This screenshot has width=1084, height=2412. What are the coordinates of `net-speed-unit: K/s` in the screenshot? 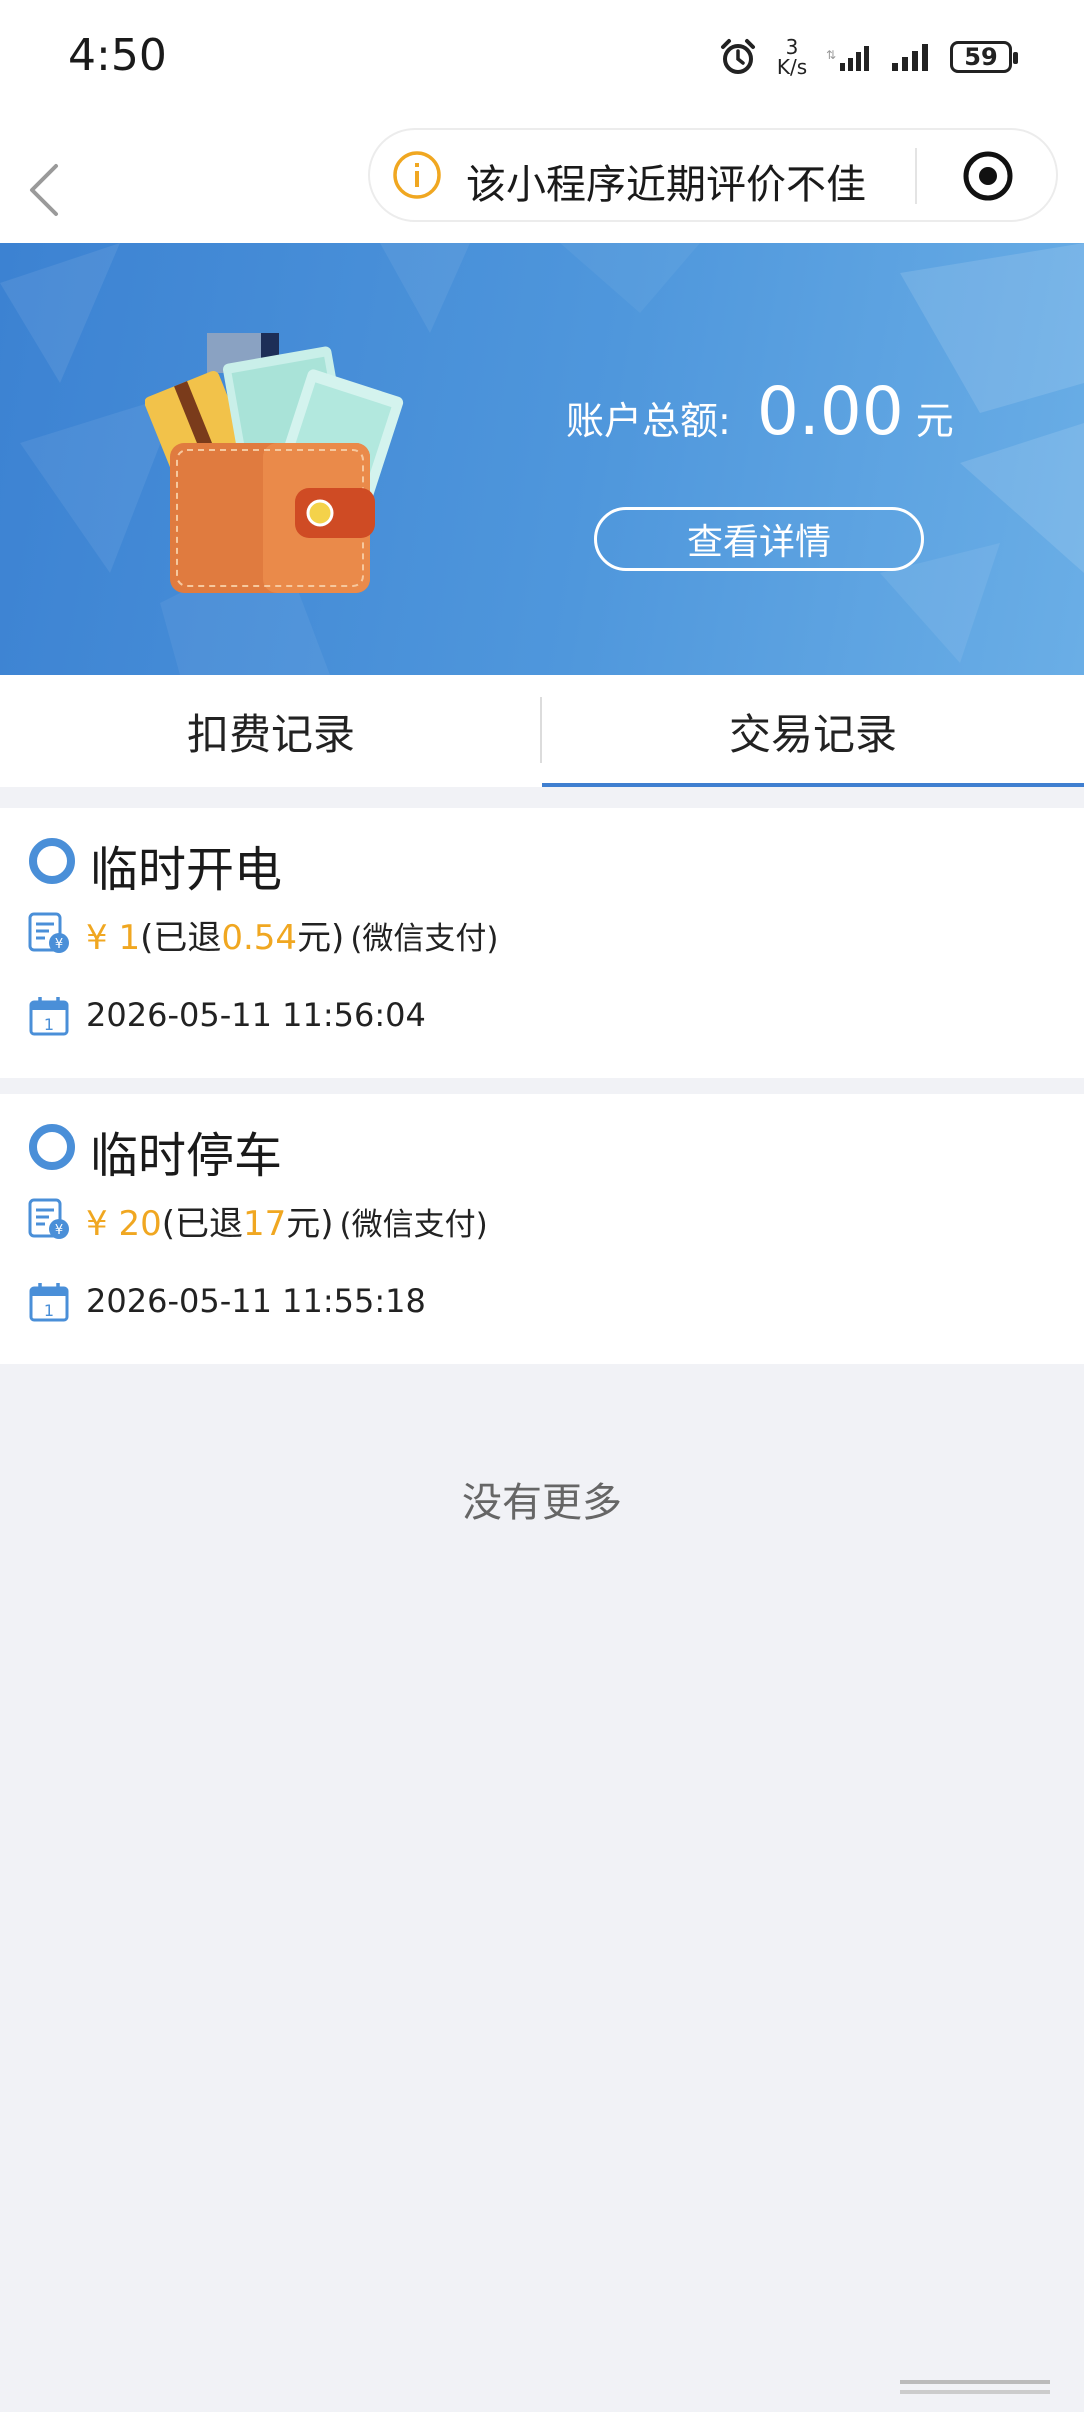 It's located at (792, 67).